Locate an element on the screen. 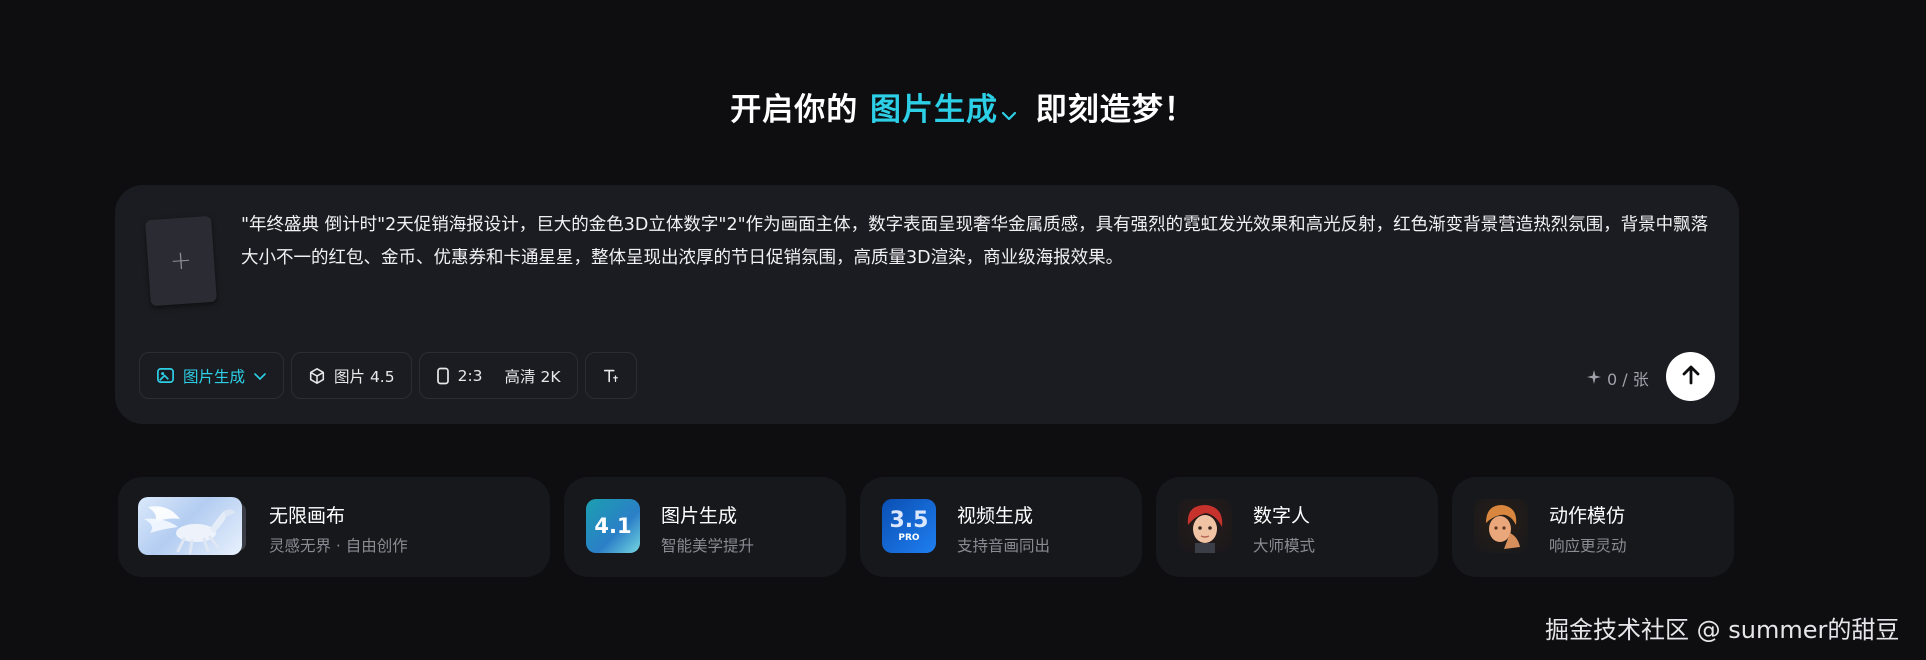 The height and width of the screenshot is (660, 1926). pegasus-thumbnail is located at coordinates (190, 526).